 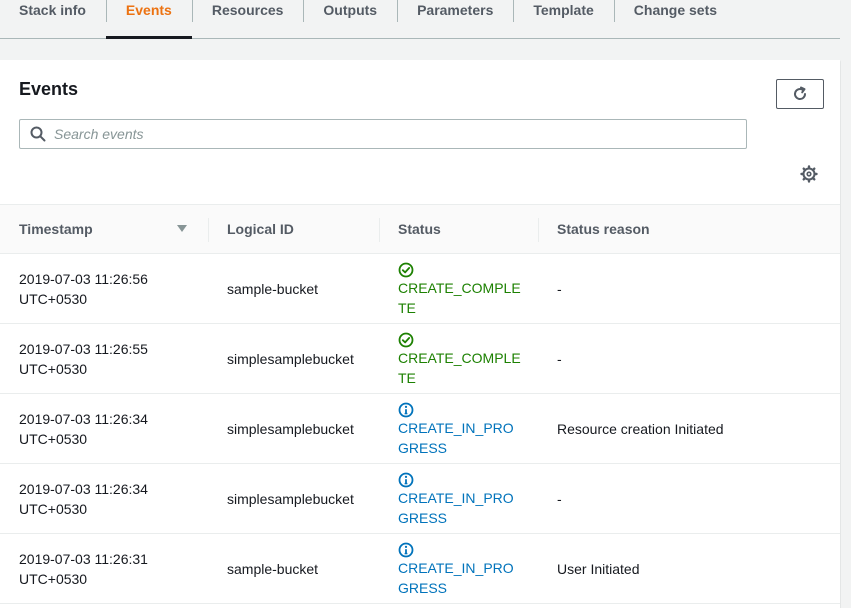 I want to click on panel-title: Events, so click(x=49, y=89).